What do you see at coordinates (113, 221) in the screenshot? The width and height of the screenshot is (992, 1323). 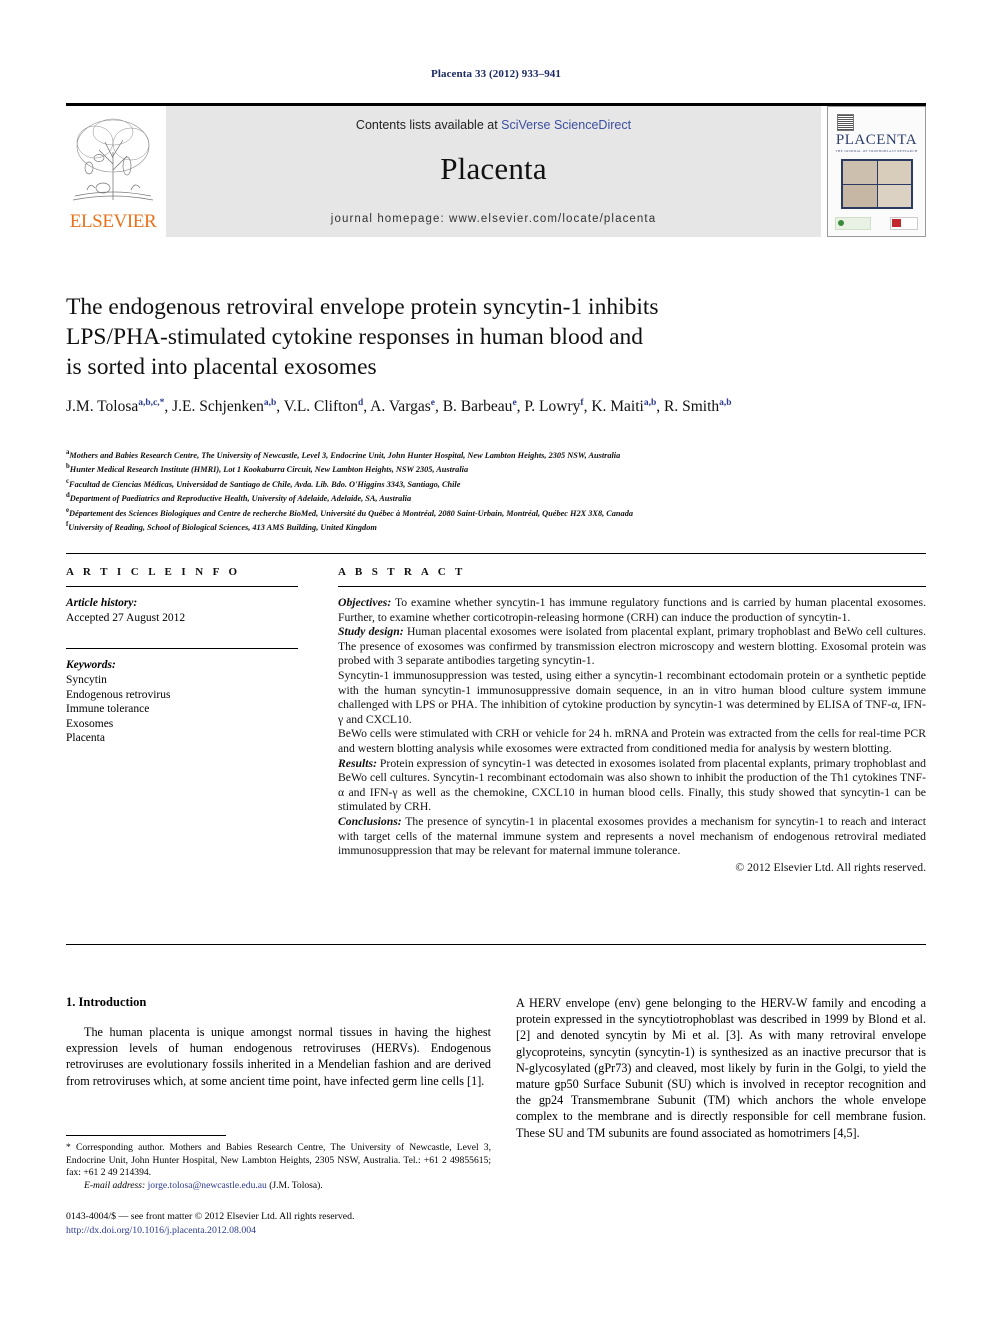 I see `elsevier-wordmark: ELSEVIER` at bounding box center [113, 221].